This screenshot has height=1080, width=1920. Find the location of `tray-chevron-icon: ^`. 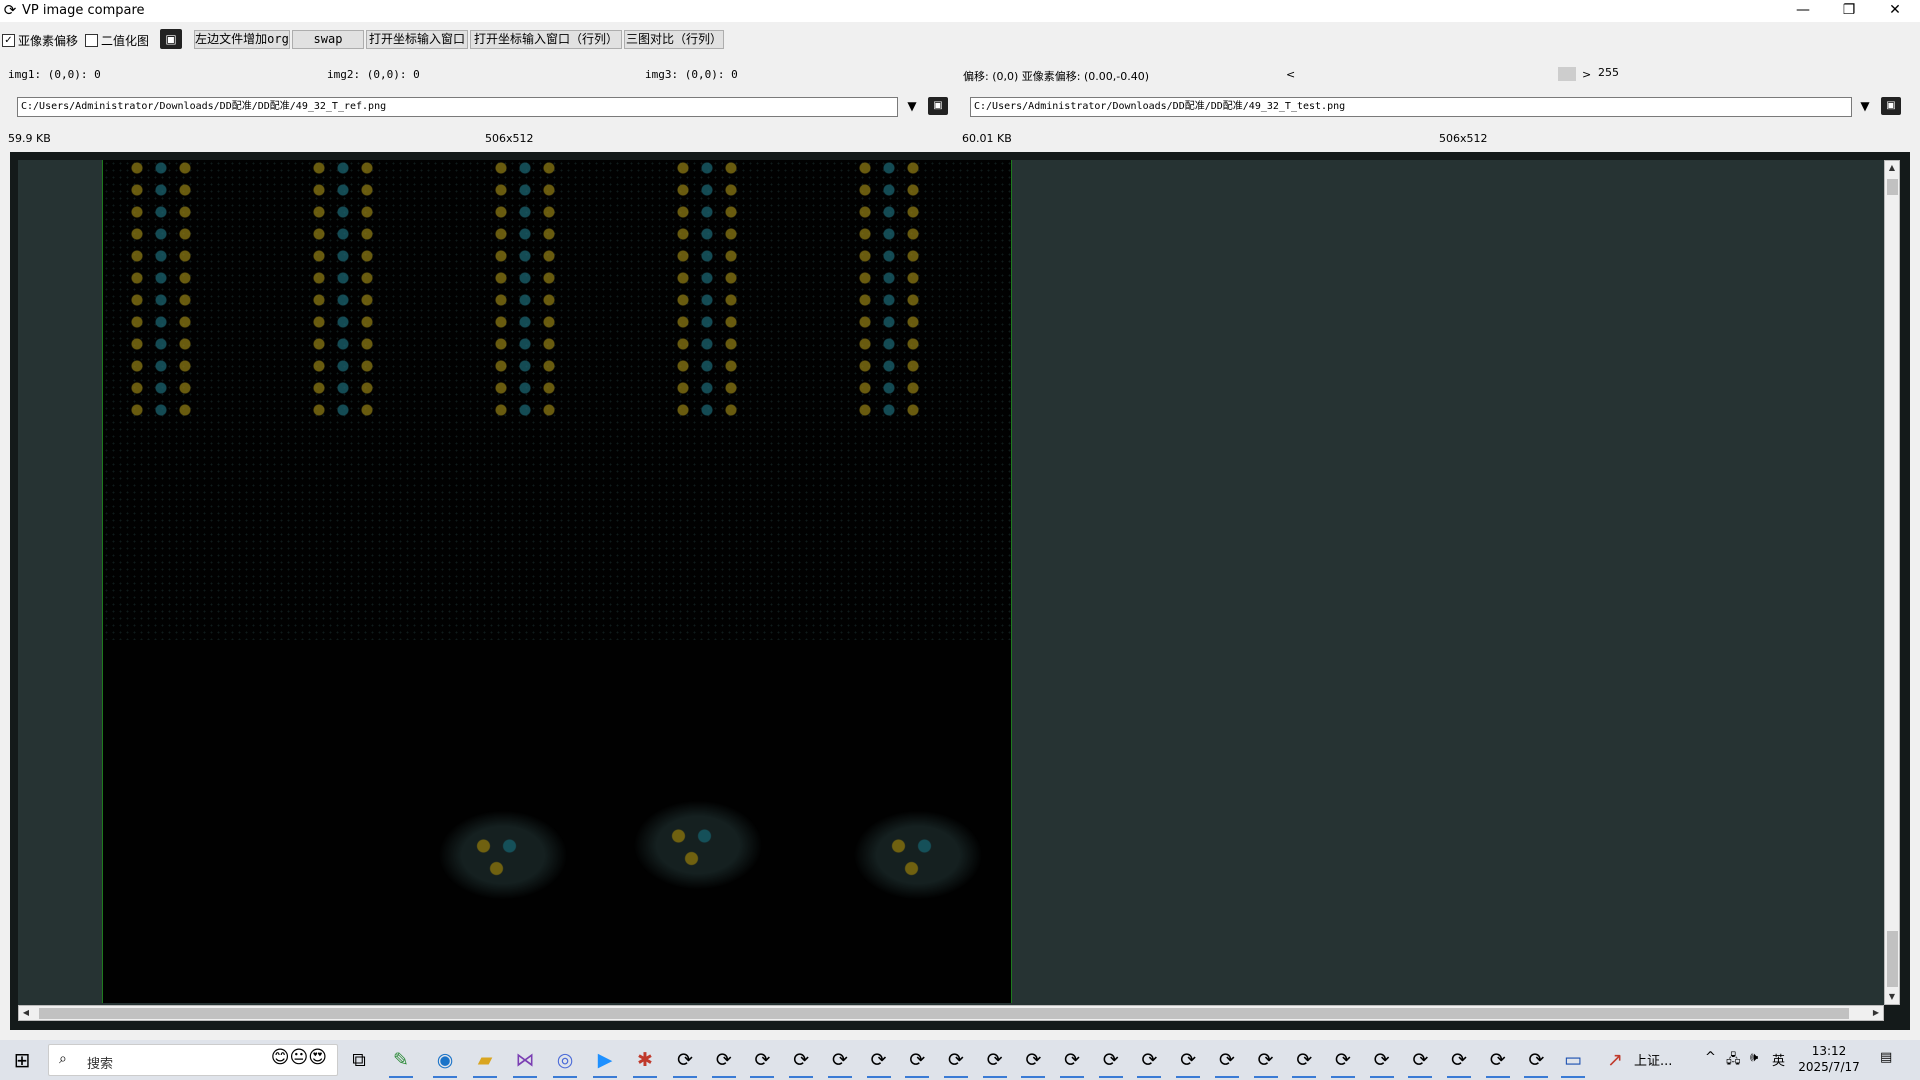

tray-chevron-icon: ^ is located at coordinates (1710, 1057).